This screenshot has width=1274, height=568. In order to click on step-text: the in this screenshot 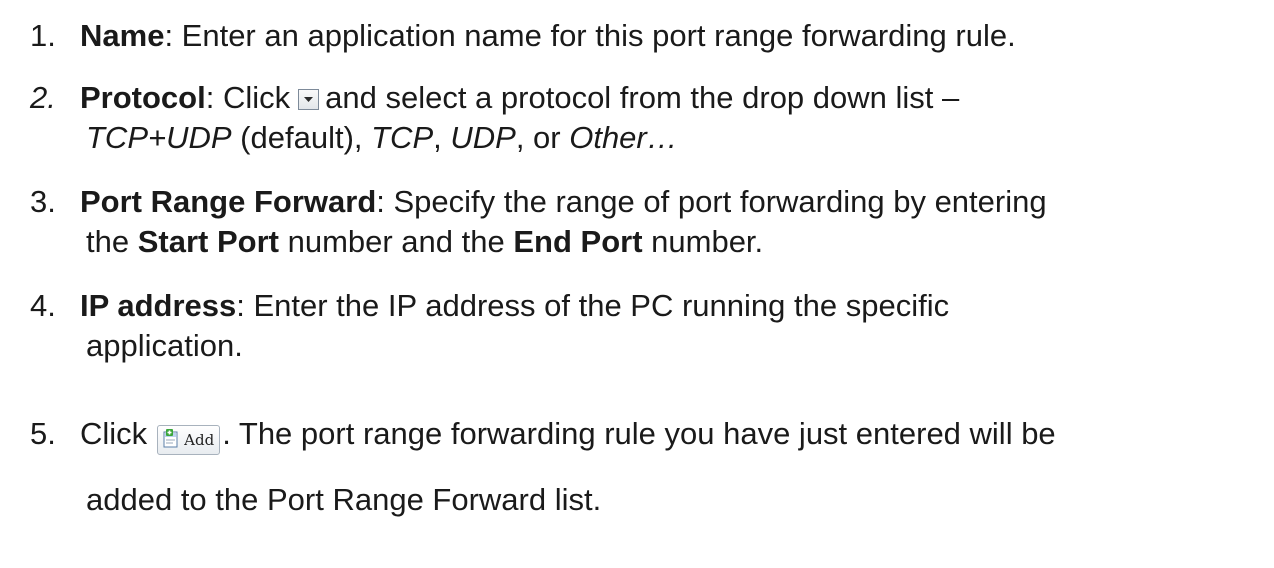, I will do `click(112, 241)`.